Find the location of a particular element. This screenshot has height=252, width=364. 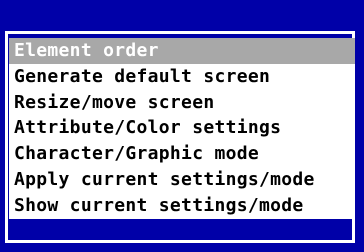

menu-item-resize-move-screen: Resize/move screen is located at coordinates (182, 102).